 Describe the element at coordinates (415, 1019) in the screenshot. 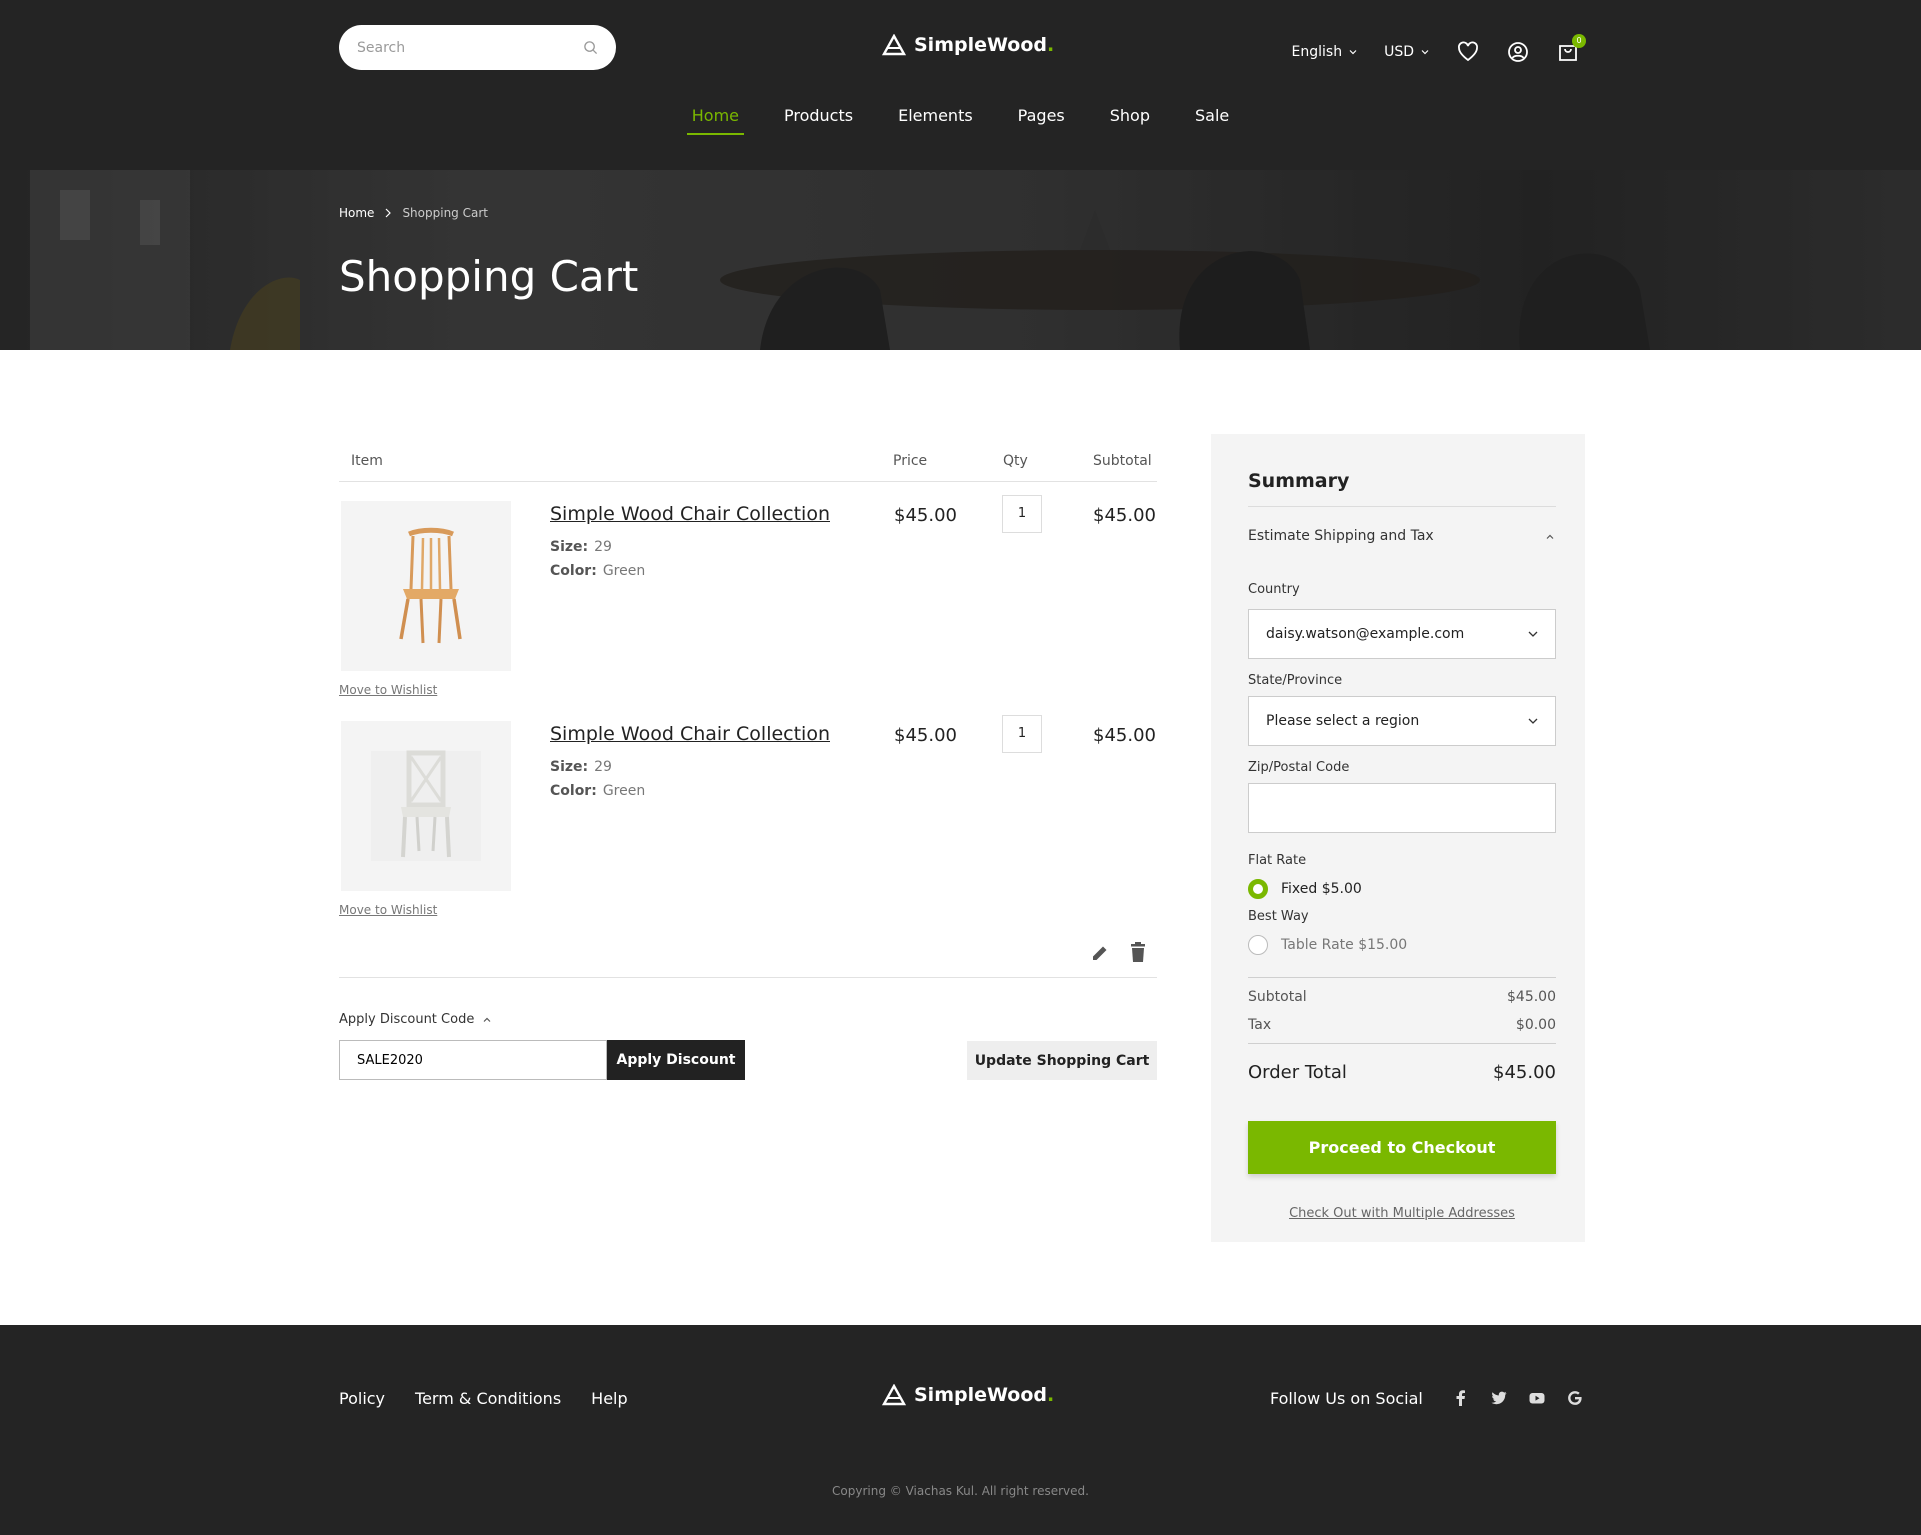

I see `discount-toggle: Apply Discount Code` at that location.